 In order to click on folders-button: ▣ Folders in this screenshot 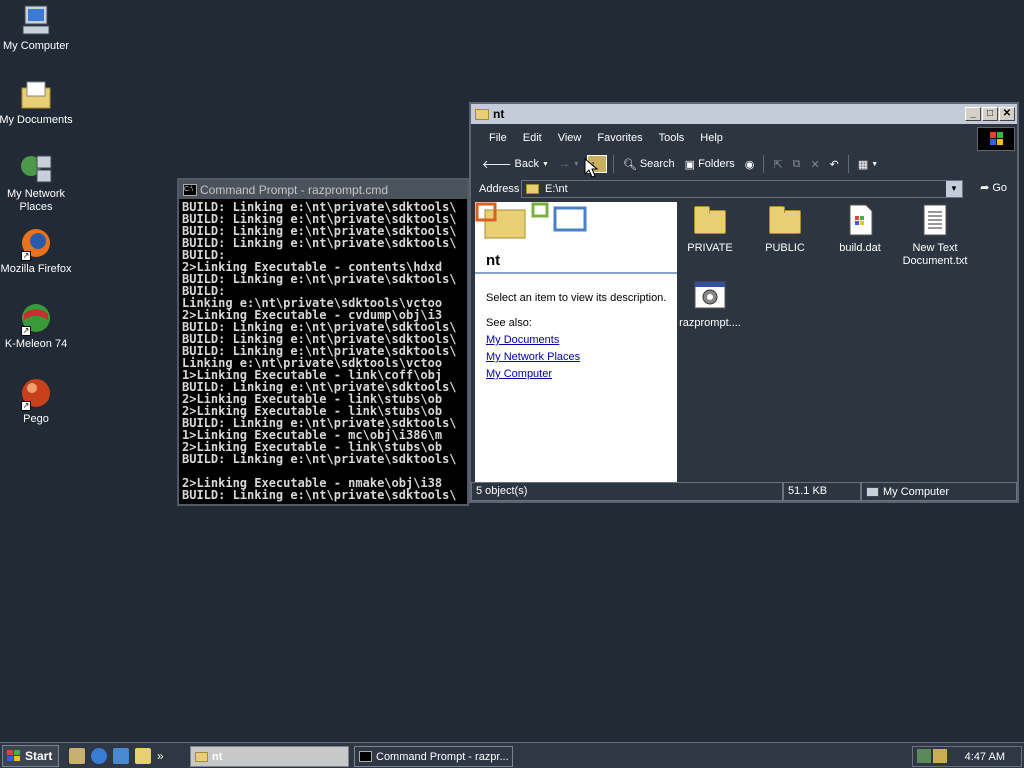, I will do `click(710, 164)`.